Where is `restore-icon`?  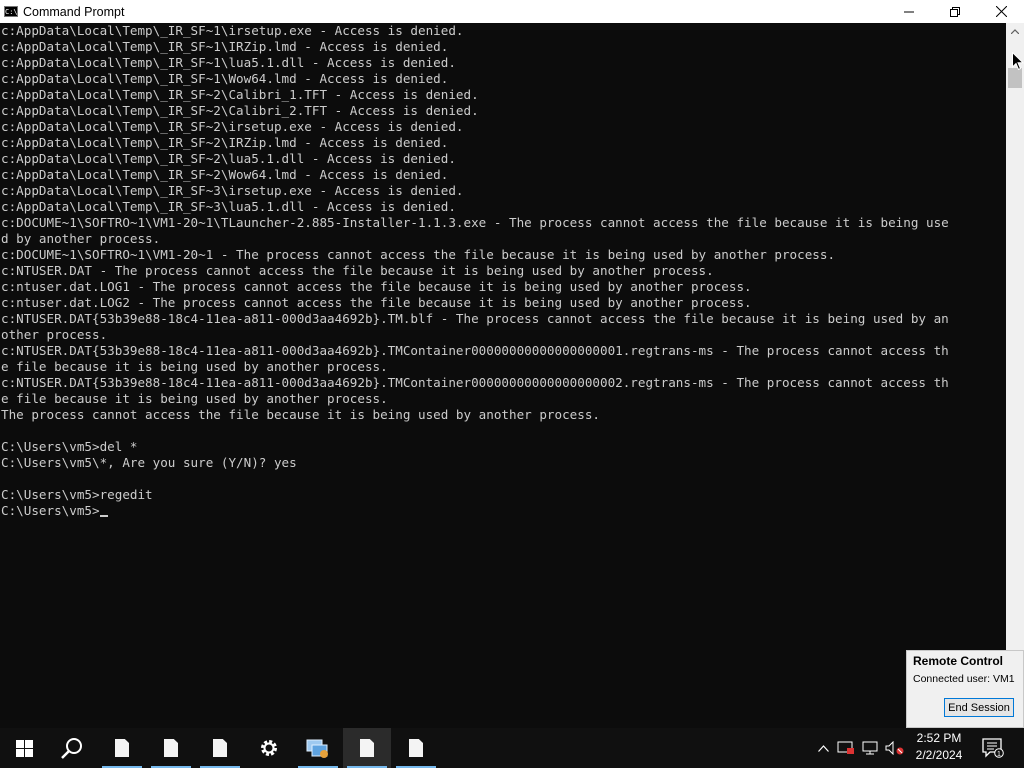
restore-icon is located at coordinates (955, 11).